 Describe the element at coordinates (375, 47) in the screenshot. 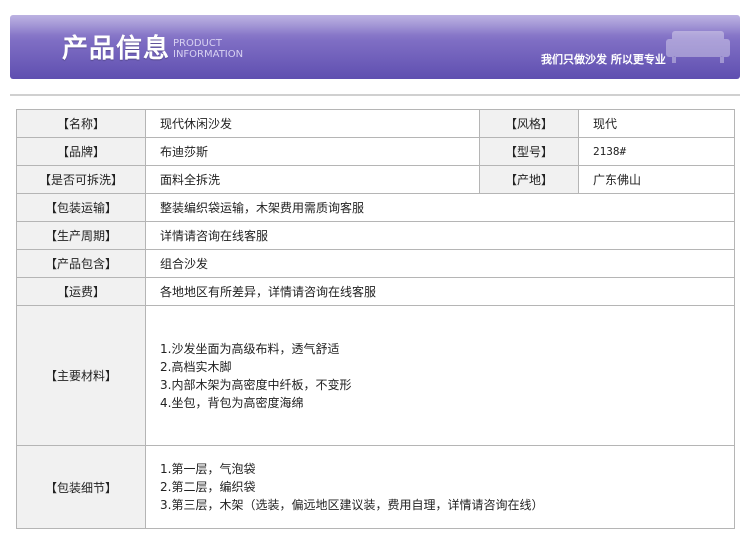

I see `header-banner: 产品信息 PRODUCT INFORMATION 我们只做沙发 所以更专业` at that location.